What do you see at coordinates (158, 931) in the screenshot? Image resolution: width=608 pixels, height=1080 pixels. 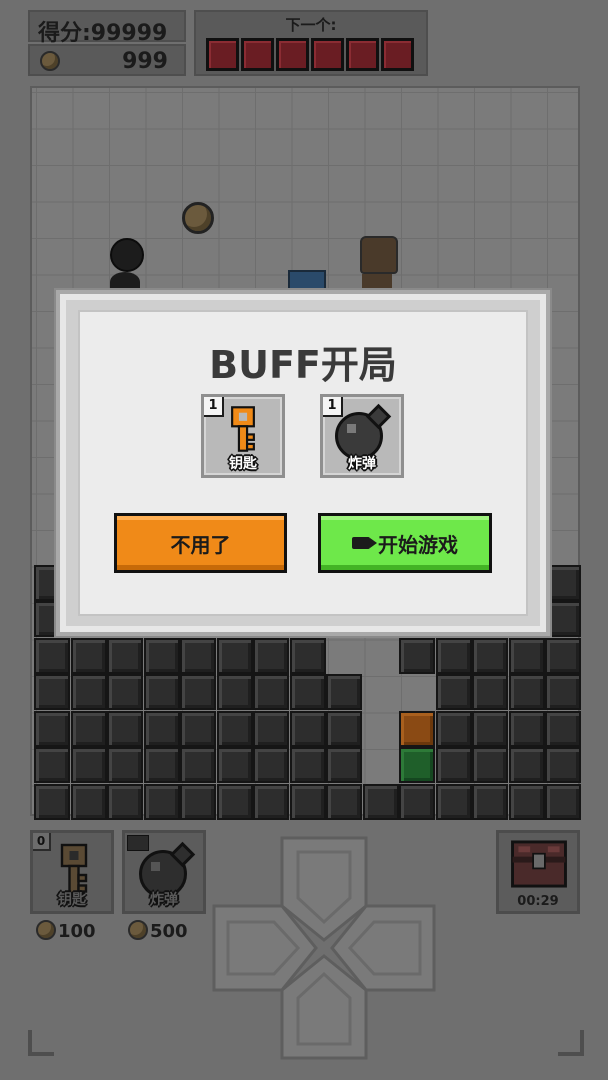 I see `tool-price-bomb: 500` at bounding box center [158, 931].